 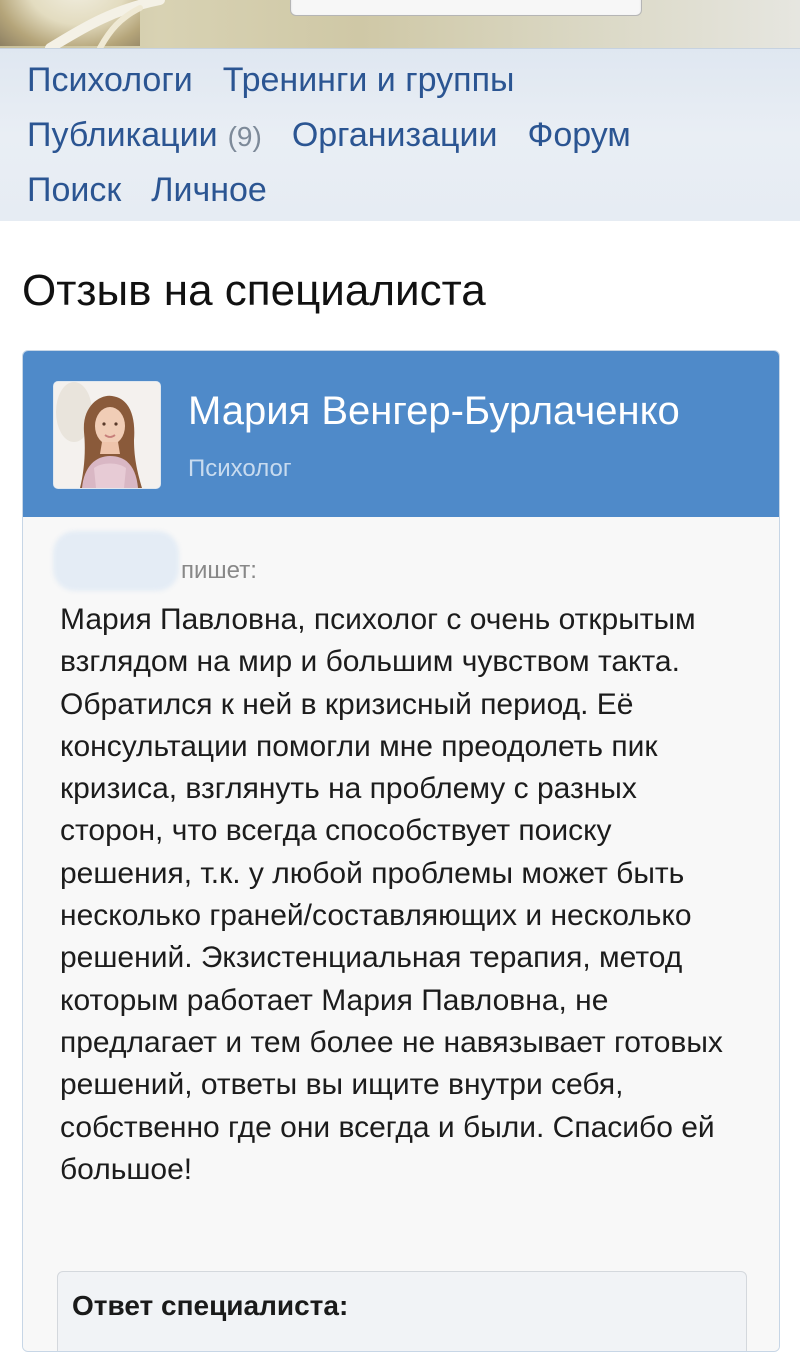 I want to click on specialist-header: Мария Венгер-Бурлаченко Психолог, so click(x=401, y=434).